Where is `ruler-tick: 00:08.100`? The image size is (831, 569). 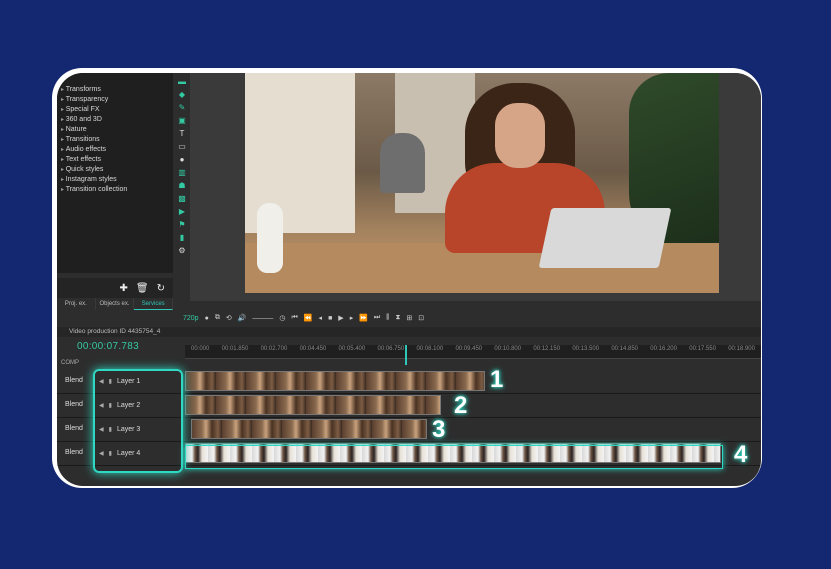
ruler-tick: 00:08.100 is located at coordinates (430, 349).